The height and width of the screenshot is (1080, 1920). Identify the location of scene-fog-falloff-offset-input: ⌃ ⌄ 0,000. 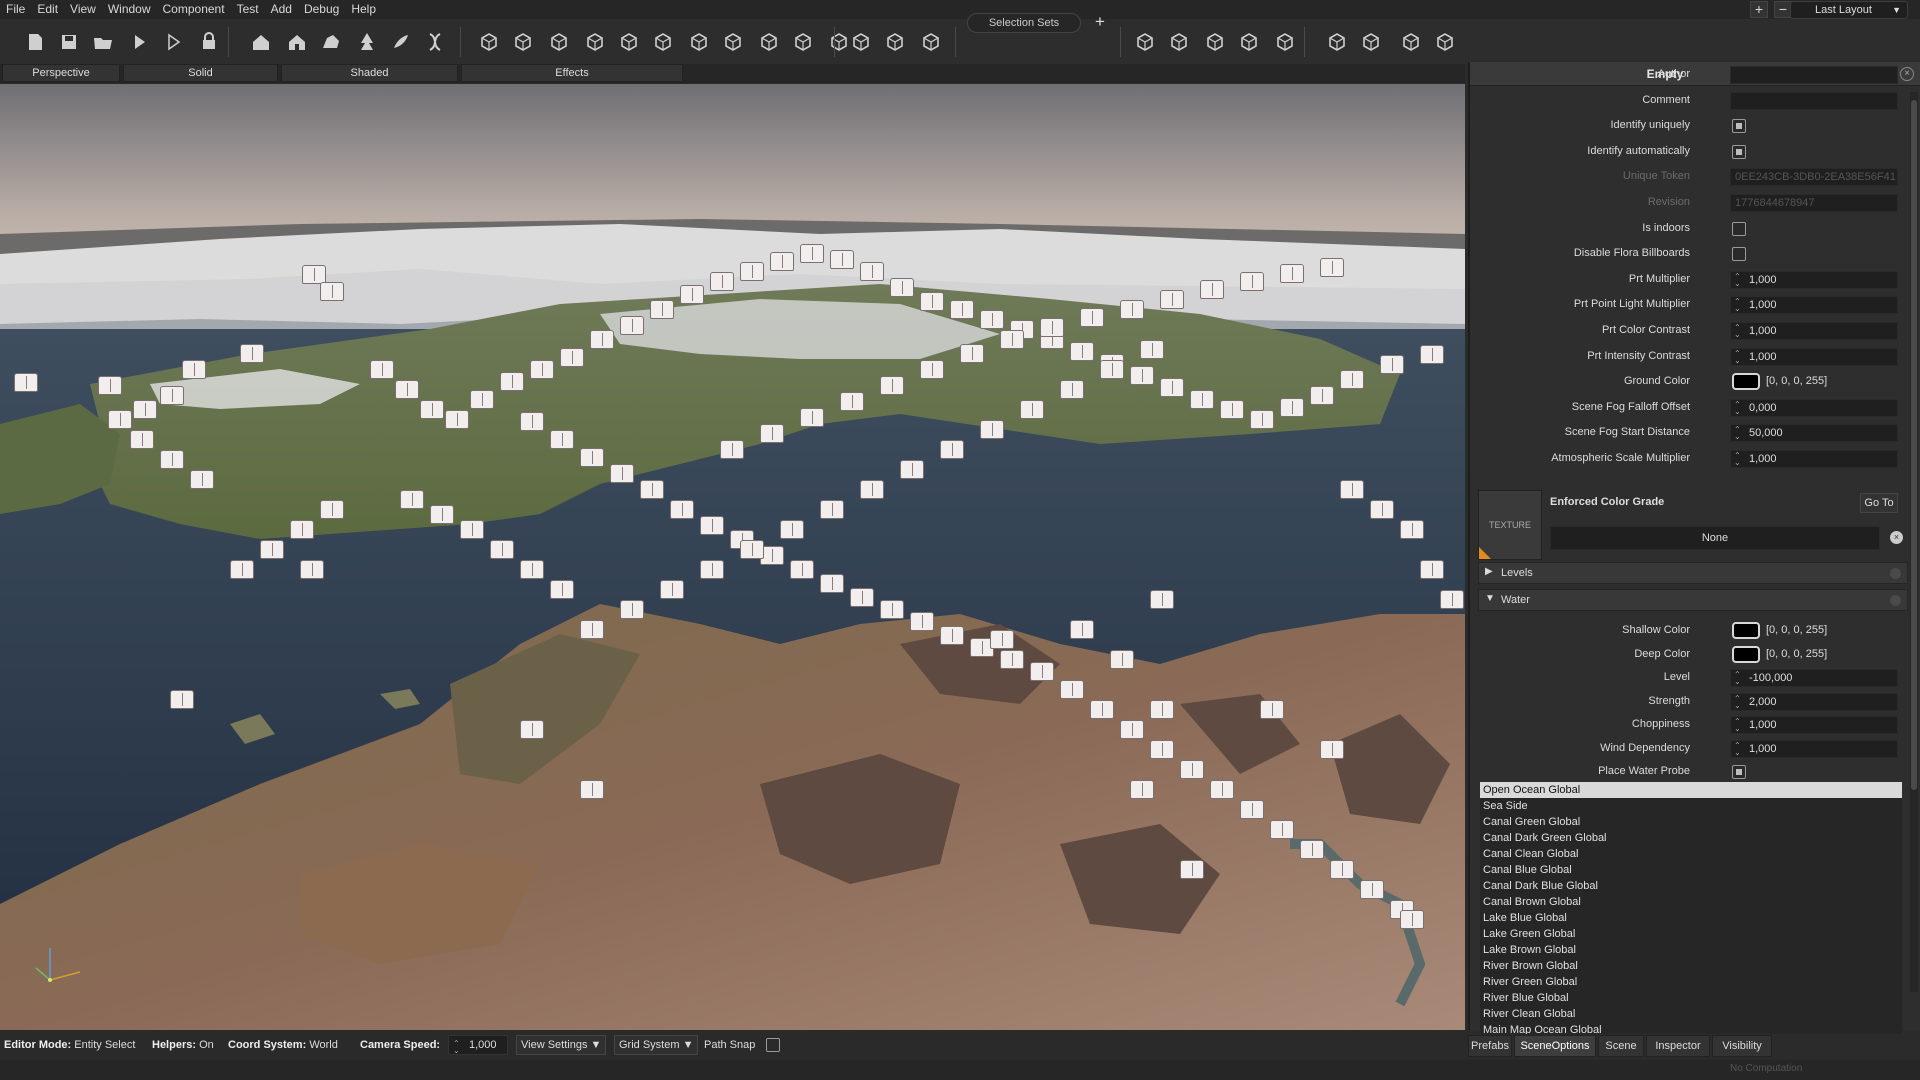
(1814, 407).